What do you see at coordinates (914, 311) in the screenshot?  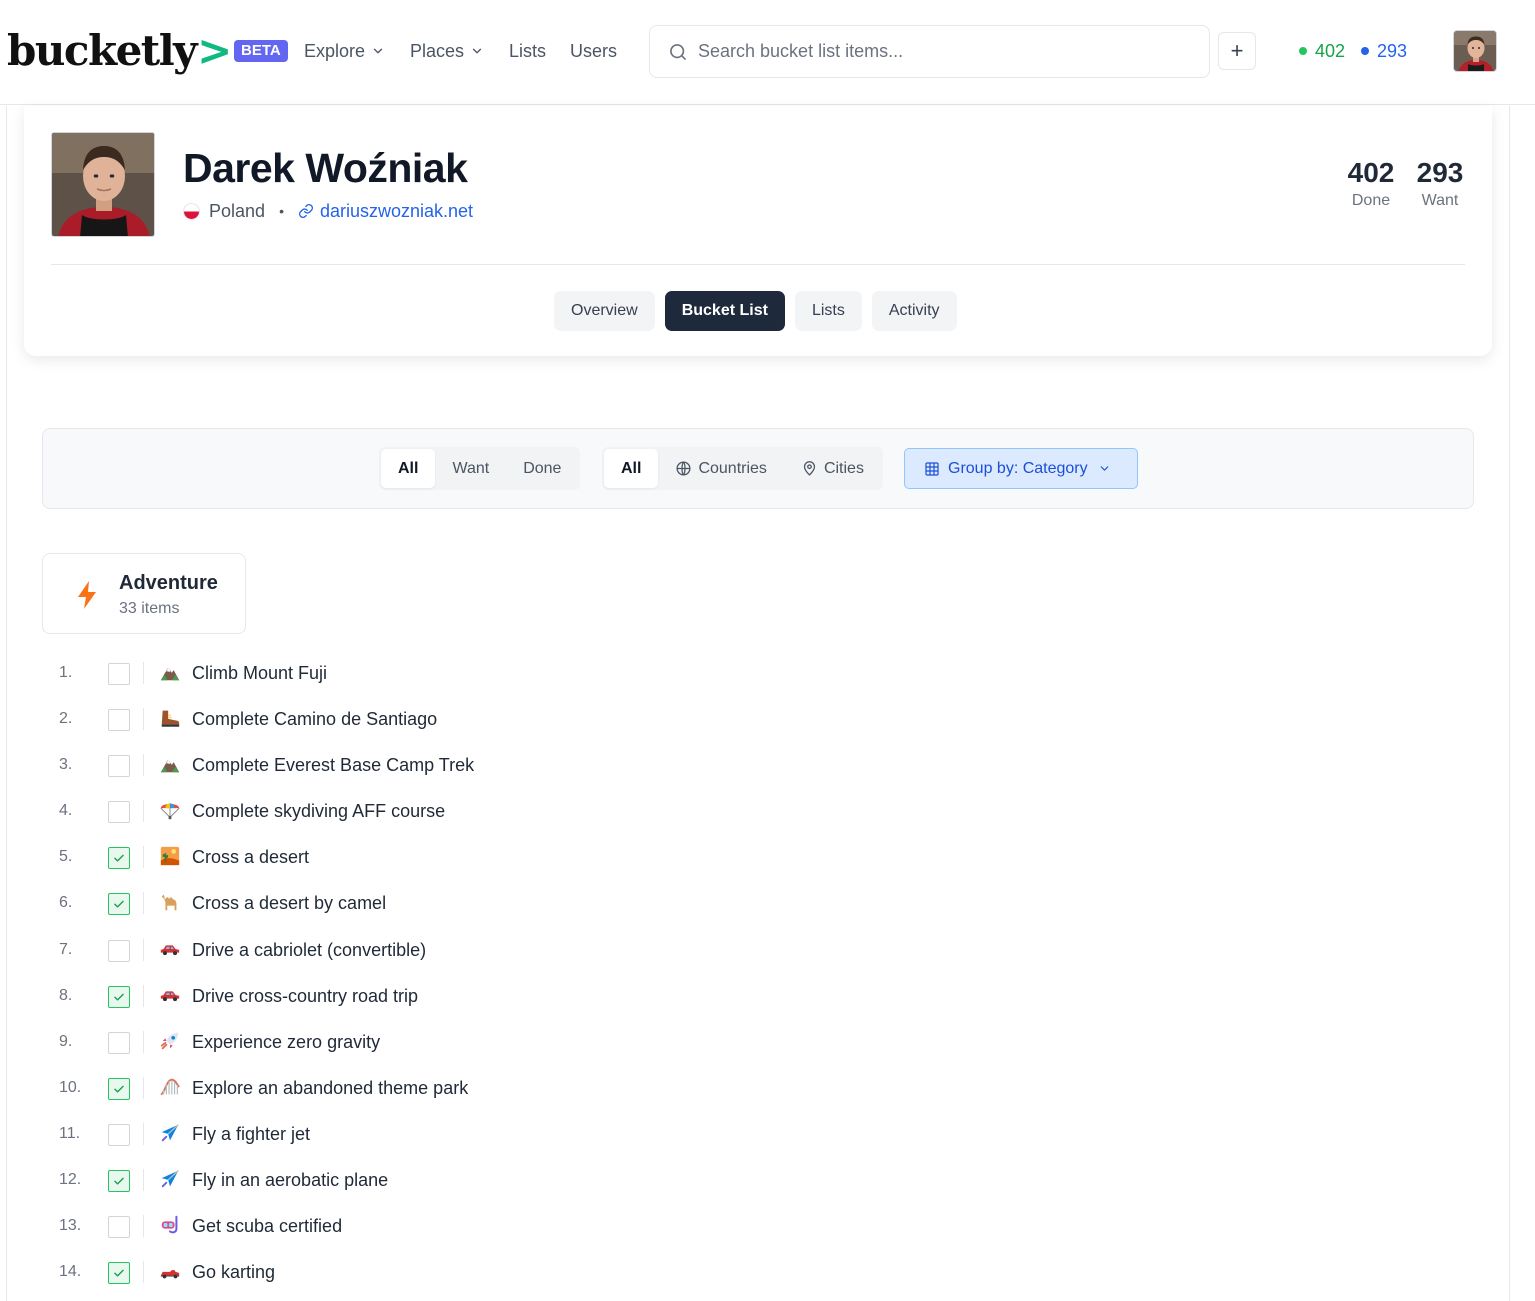 I see `tab-activity: Activity` at bounding box center [914, 311].